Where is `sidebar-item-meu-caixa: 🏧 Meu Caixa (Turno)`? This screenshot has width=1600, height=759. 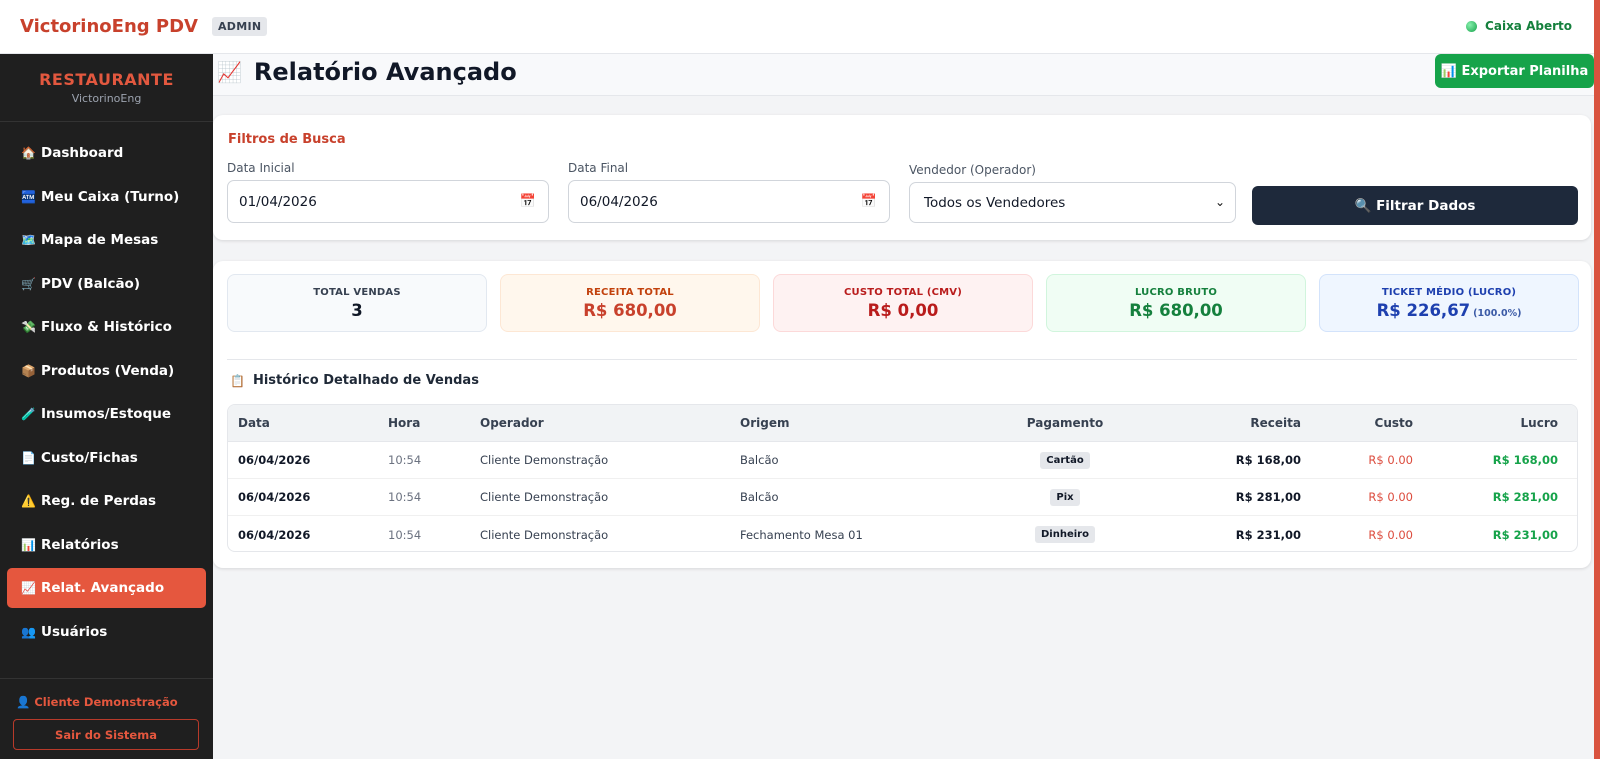 sidebar-item-meu-caixa: 🏧 Meu Caixa (Turno) is located at coordinates (106, 197).